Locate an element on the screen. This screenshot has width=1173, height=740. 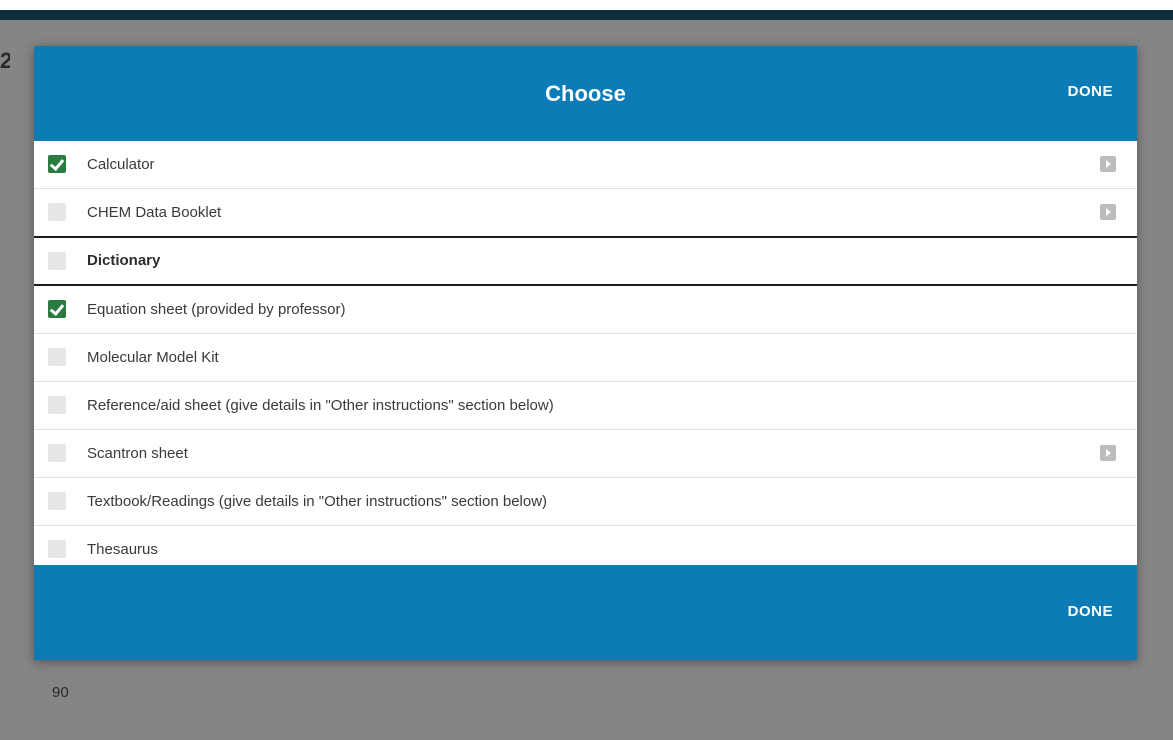
dialog-title: Choose is located at coordinates (585, 93).